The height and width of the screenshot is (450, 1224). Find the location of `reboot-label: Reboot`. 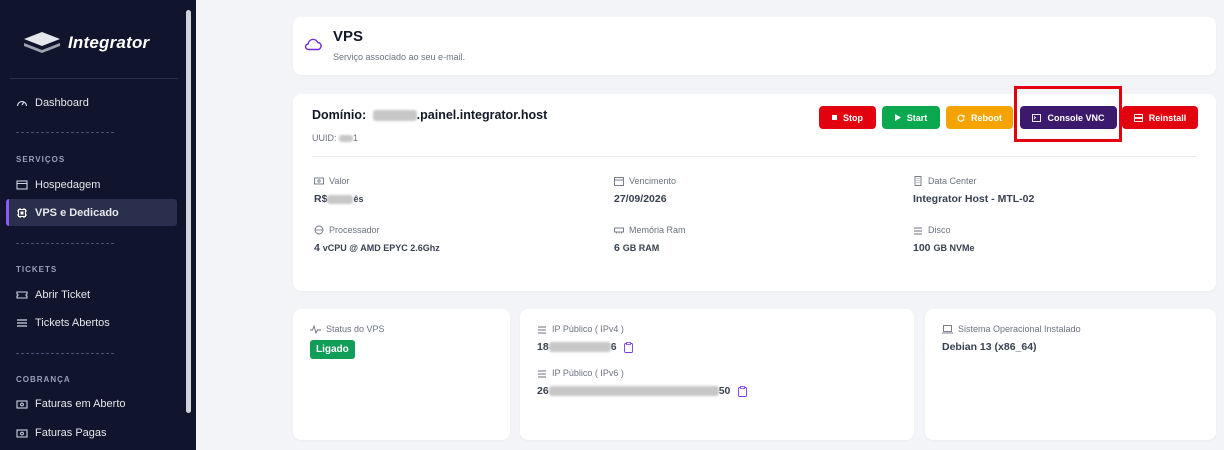

reboot-label: Reboot is located at coordinates (986, 117).